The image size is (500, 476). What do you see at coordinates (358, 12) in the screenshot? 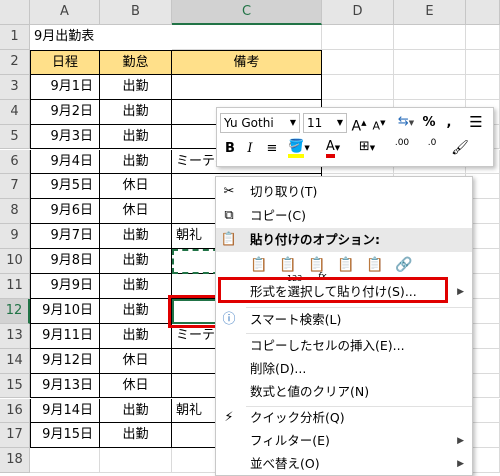
I see `column-header-d: D` at bounding box center [358, 12].